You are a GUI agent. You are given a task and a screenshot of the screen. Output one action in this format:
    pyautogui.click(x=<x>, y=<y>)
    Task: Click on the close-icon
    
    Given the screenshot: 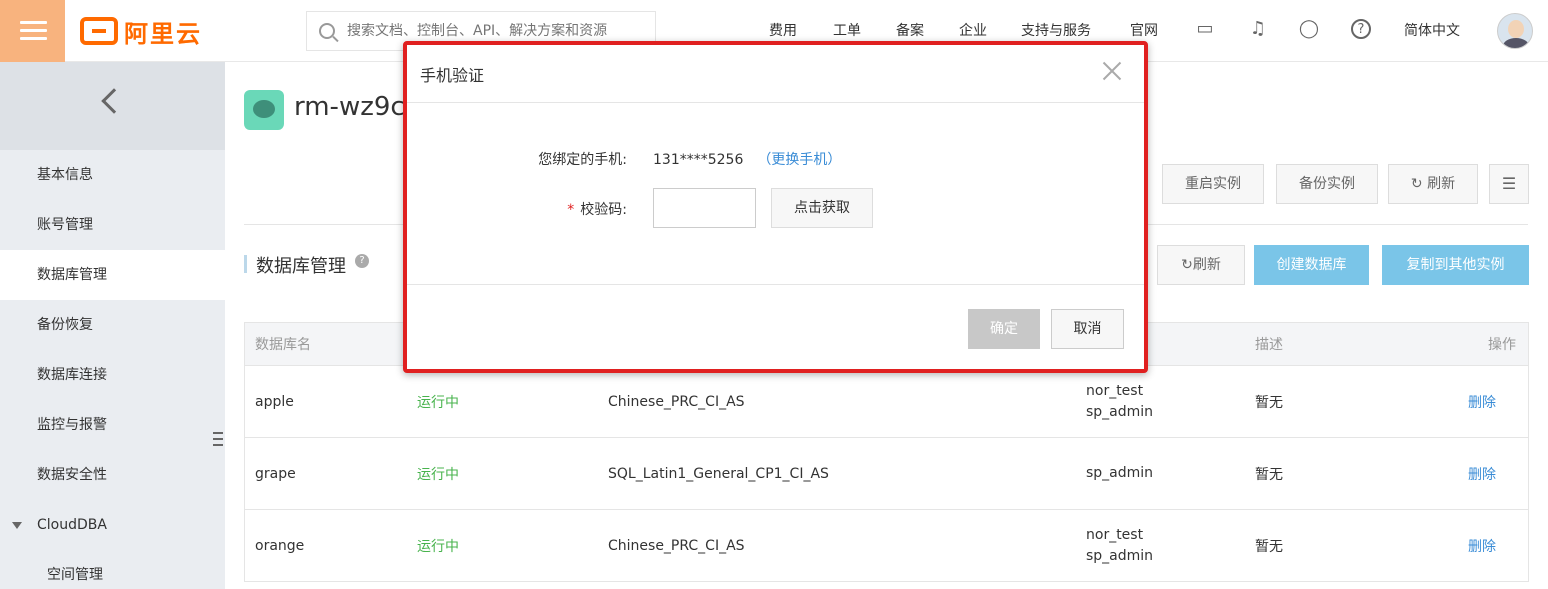 What is the action you would take?
    pyautogui.click(x=1112, y=71)
    